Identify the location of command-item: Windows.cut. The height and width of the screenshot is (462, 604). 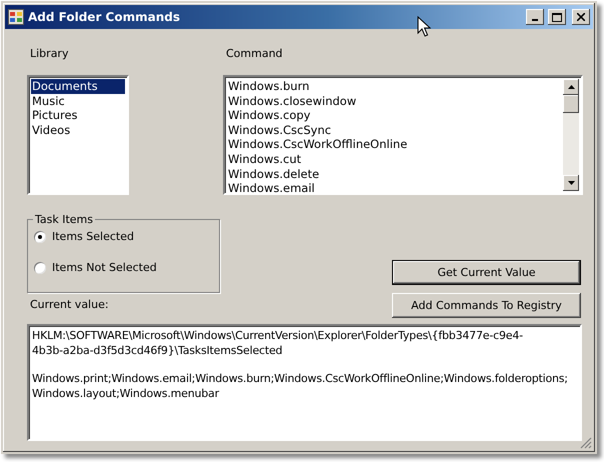
(395, 159).